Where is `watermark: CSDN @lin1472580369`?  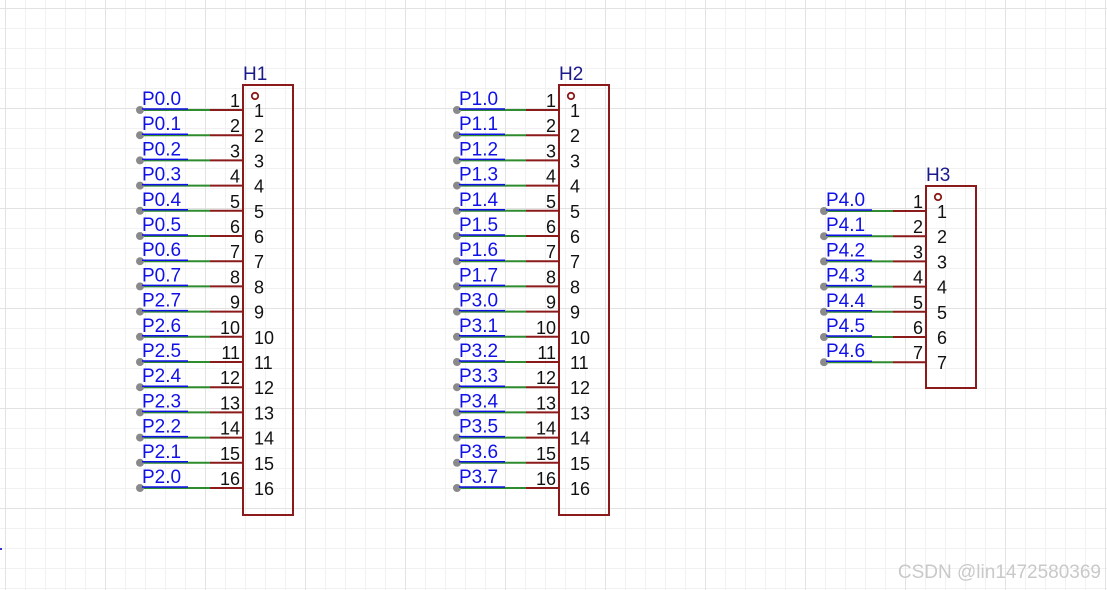 watermark: CSDN @lin1472580369 is located at coordinates (999, 572).